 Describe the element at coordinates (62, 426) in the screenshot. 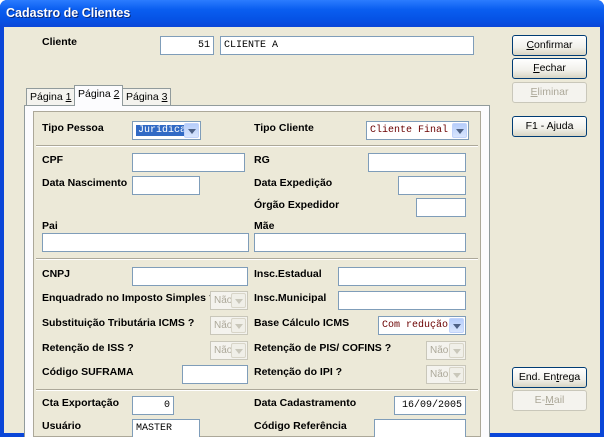

I see `usuario-label: Usuário` at that location.